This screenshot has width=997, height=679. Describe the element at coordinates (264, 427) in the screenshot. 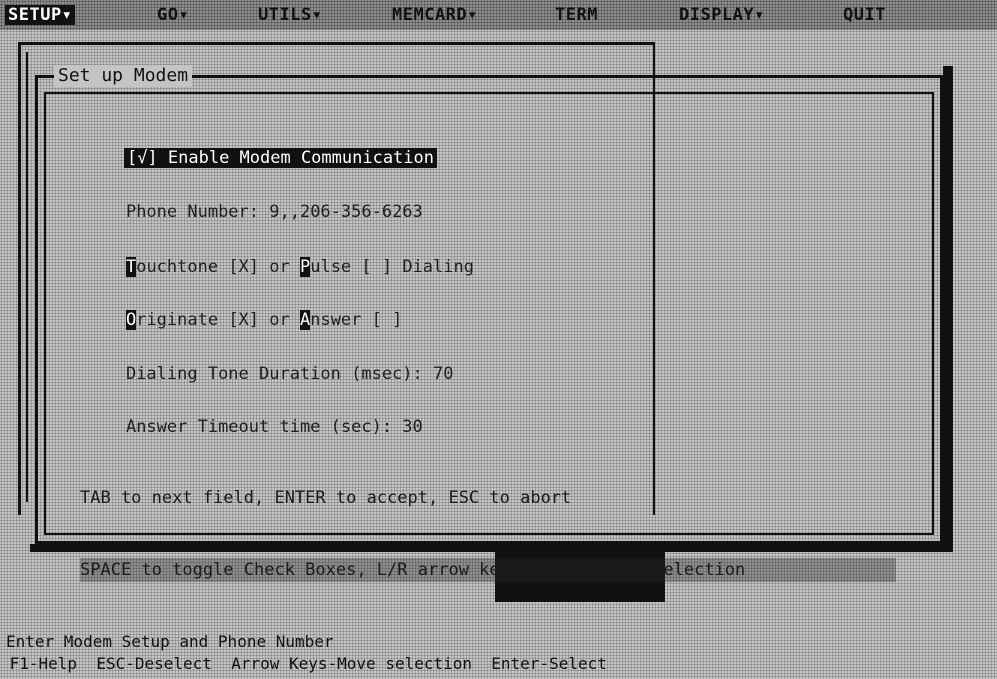

I see `answer-timeout-label: Answer Timeout time (sec):` at that location.